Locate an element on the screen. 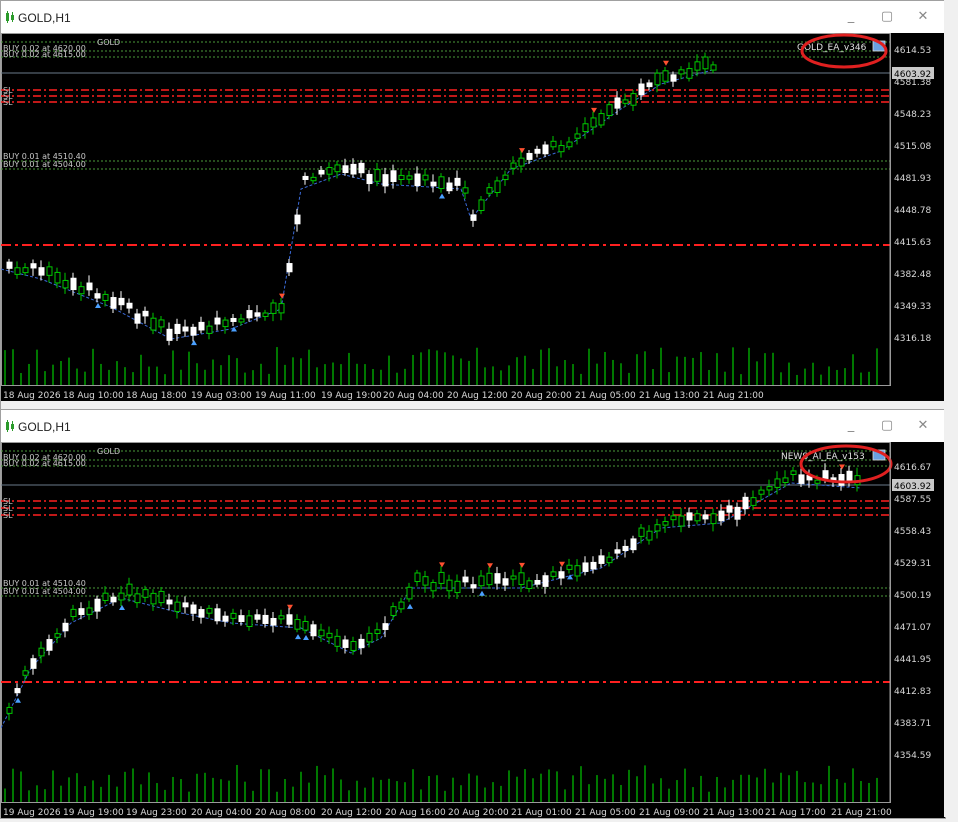 This screenshot has height=822, width=958. price-axis-label: 4481.93 is located at coordinates (912, 179).